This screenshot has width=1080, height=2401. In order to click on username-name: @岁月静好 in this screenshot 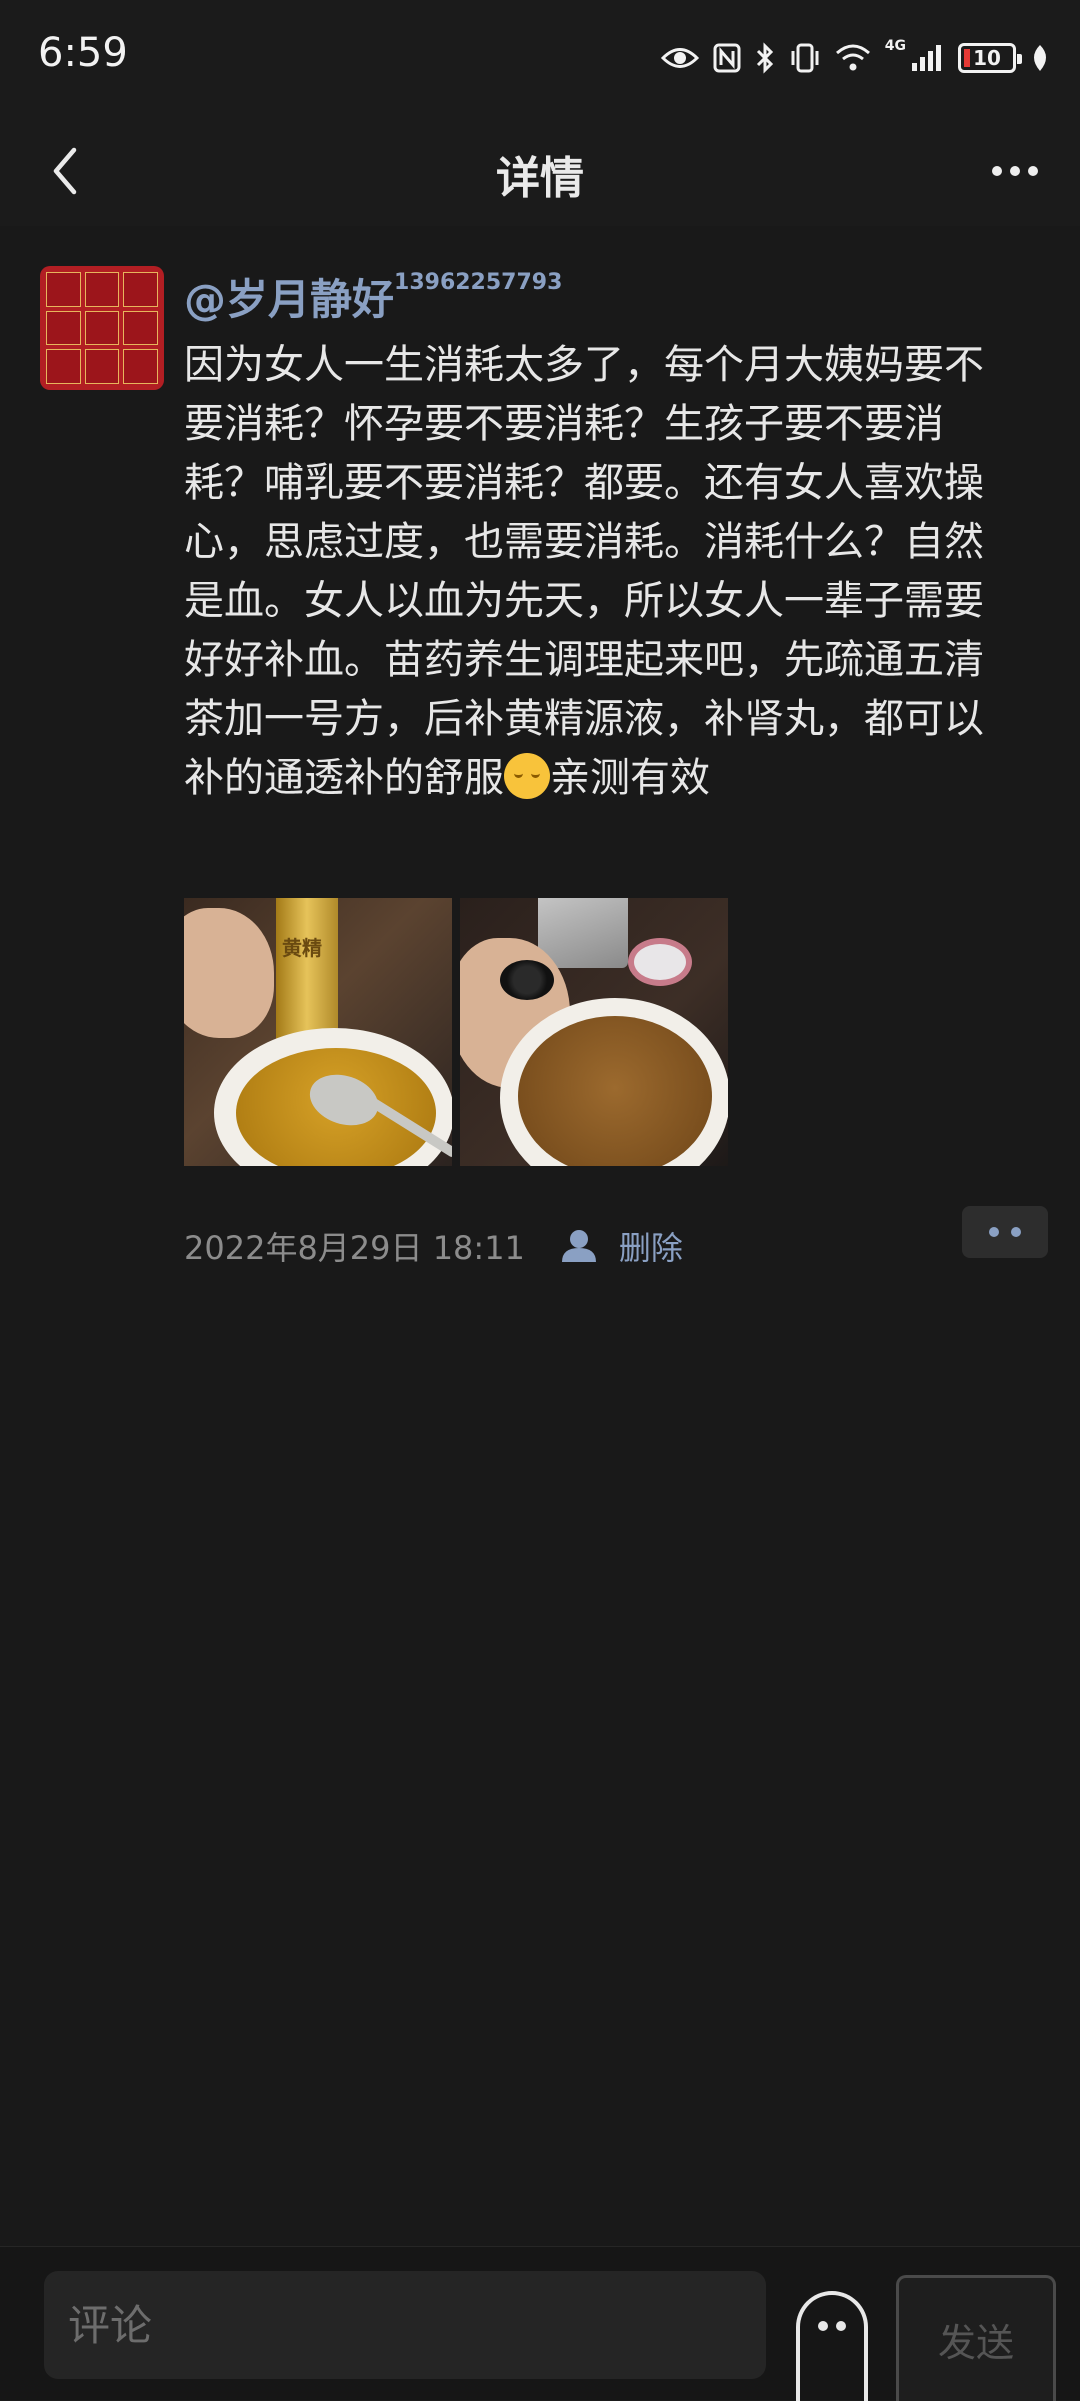, I will do `click(289, 299)`.